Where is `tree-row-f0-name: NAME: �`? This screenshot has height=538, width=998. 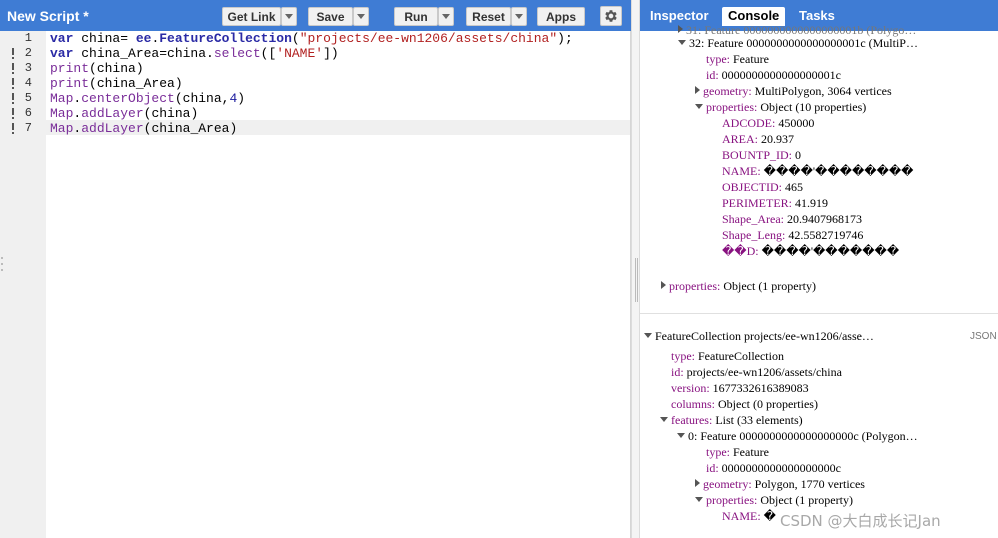 tree-row-f0-name: NAME: � is located at coordinates (749, 516).